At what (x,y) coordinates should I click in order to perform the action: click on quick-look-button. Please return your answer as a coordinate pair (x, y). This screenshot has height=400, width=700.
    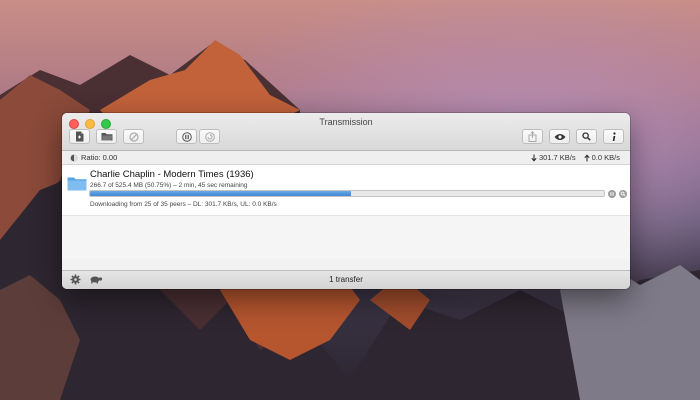
    Looking at the image, I should click on (559, 136).